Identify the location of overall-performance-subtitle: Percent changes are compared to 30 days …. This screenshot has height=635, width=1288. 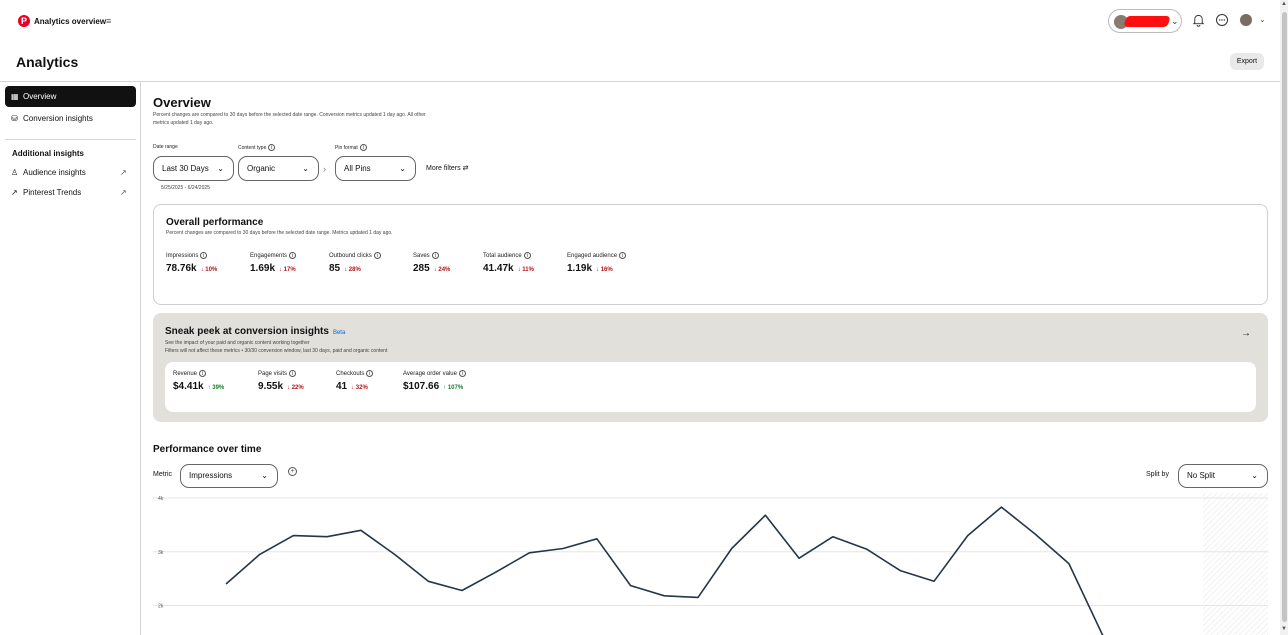
(279, 233).